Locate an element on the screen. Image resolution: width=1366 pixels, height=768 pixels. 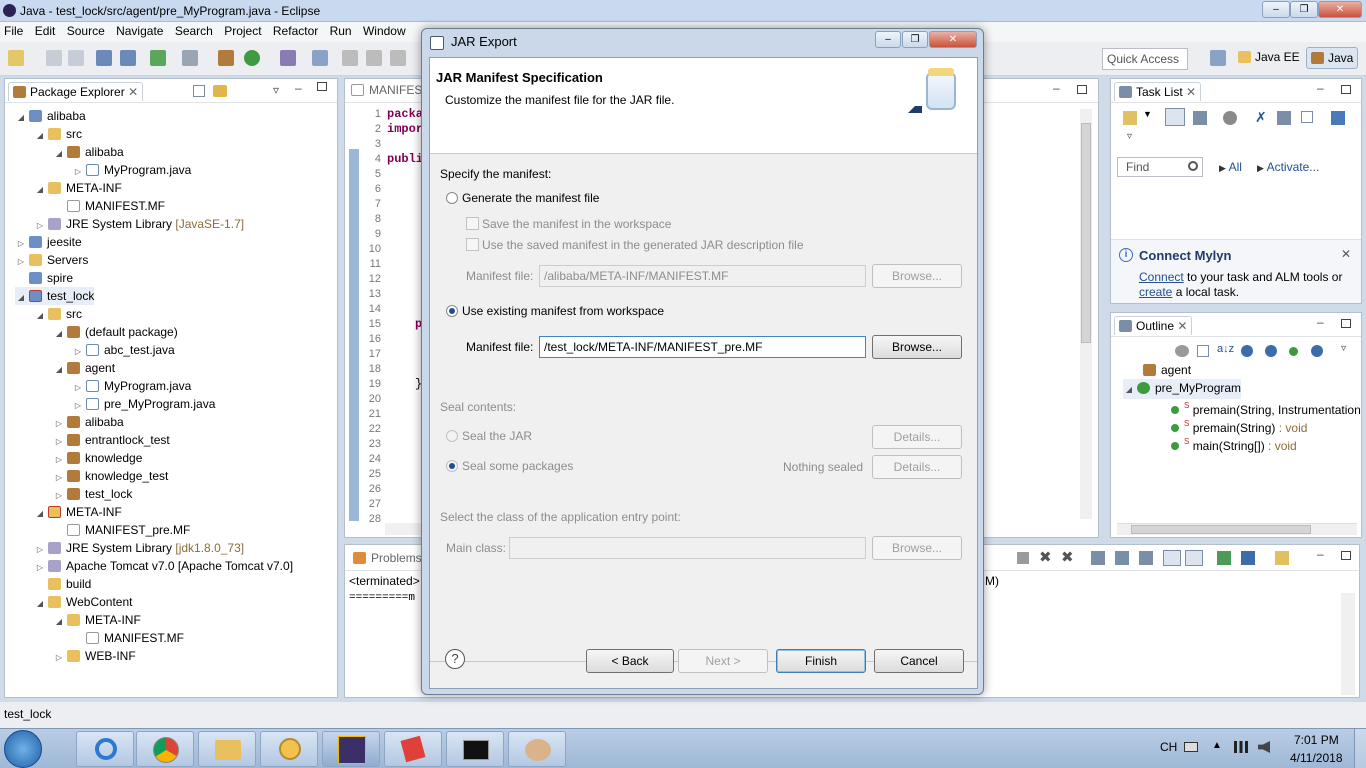
save-manifest-label: Save the manifest in the workspace is located at coordinates (576, 224).